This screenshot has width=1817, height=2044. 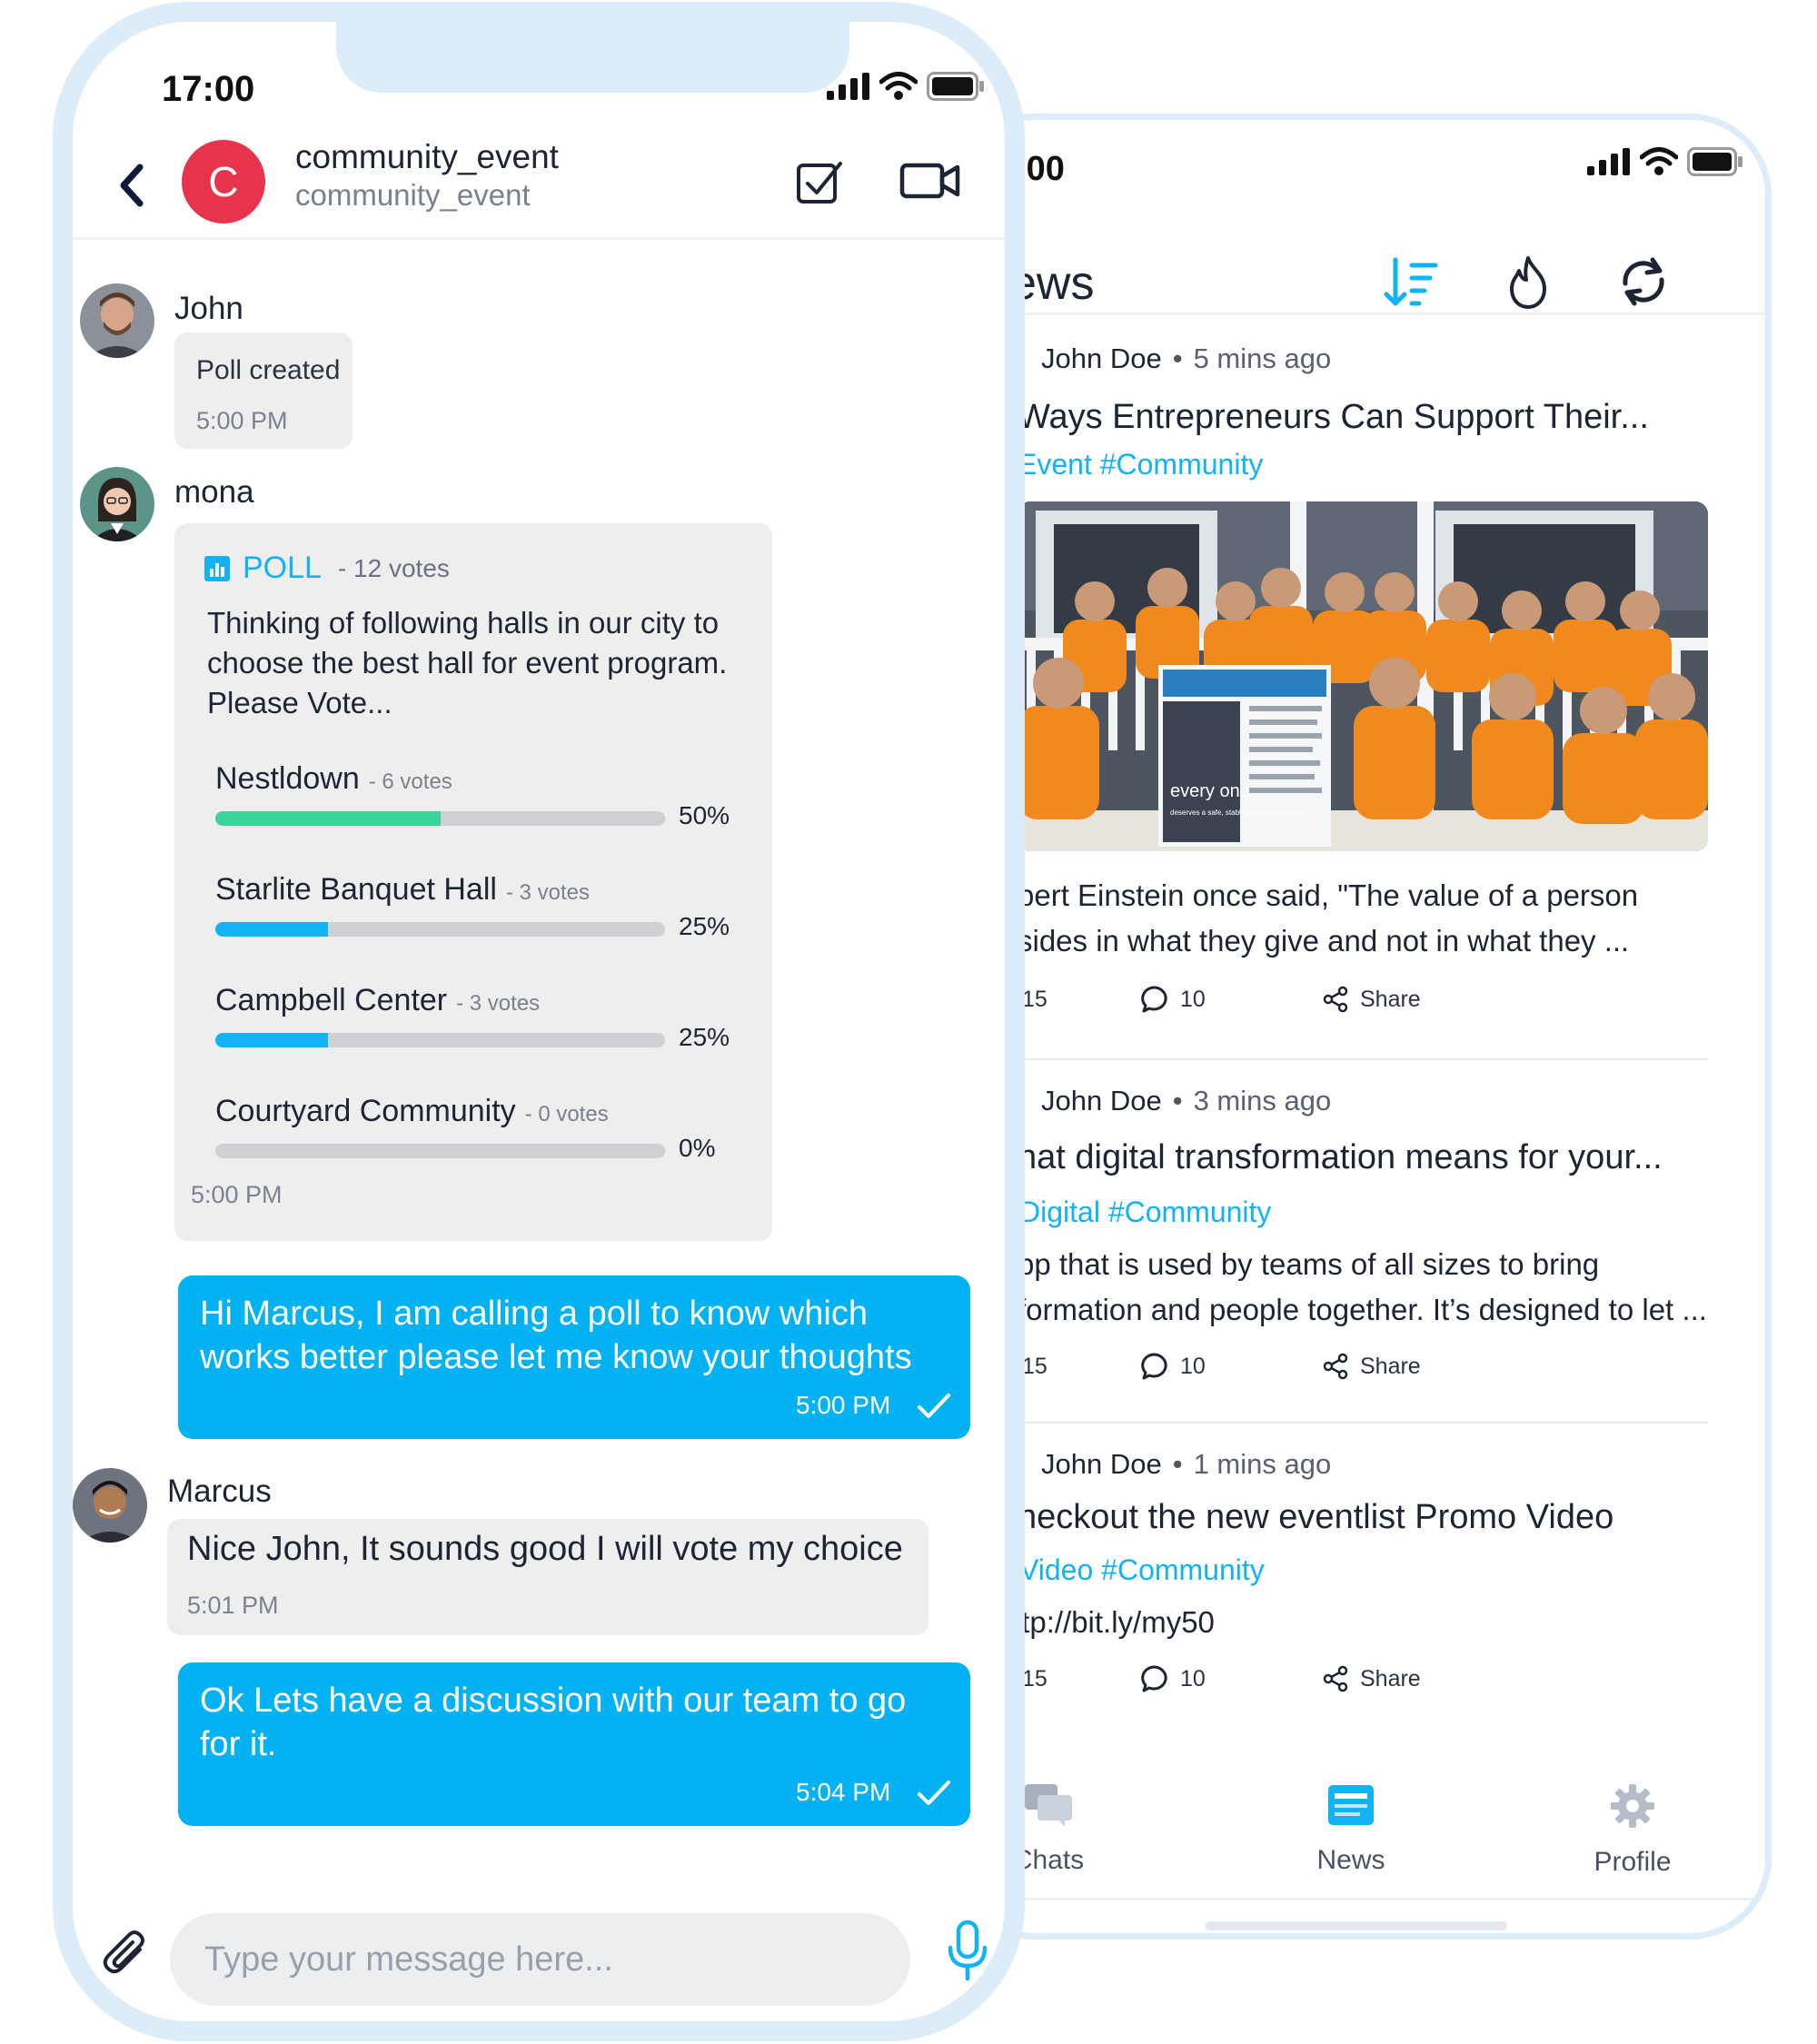 What do you see at coordinates (540, 1960) in the screenshot?
I see `message-input` at bounding box center [540, 1960].